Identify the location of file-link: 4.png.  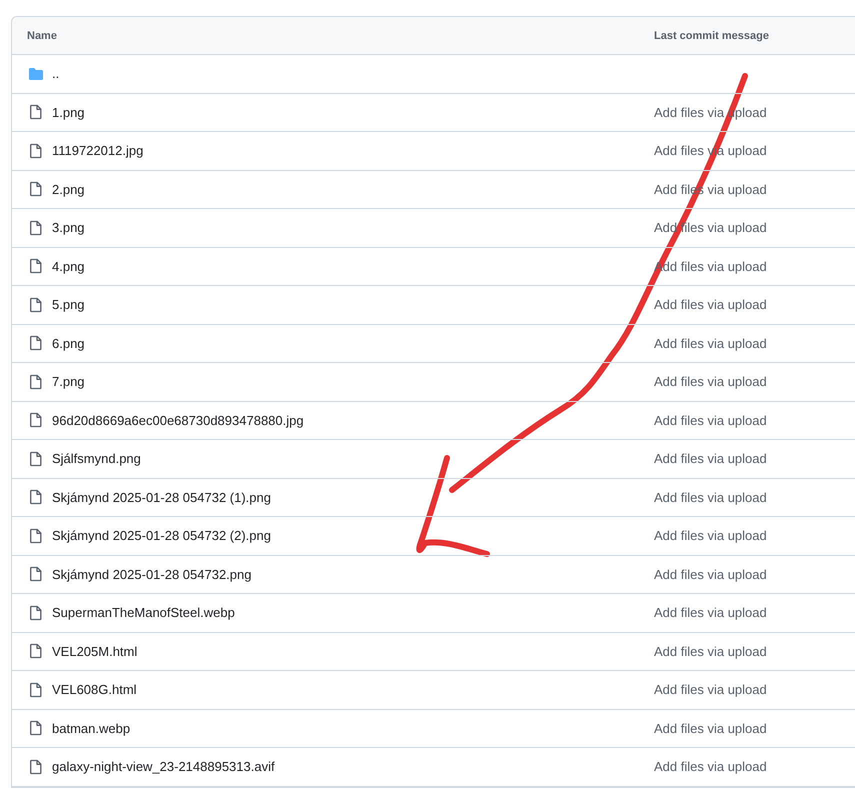
(68, 266).